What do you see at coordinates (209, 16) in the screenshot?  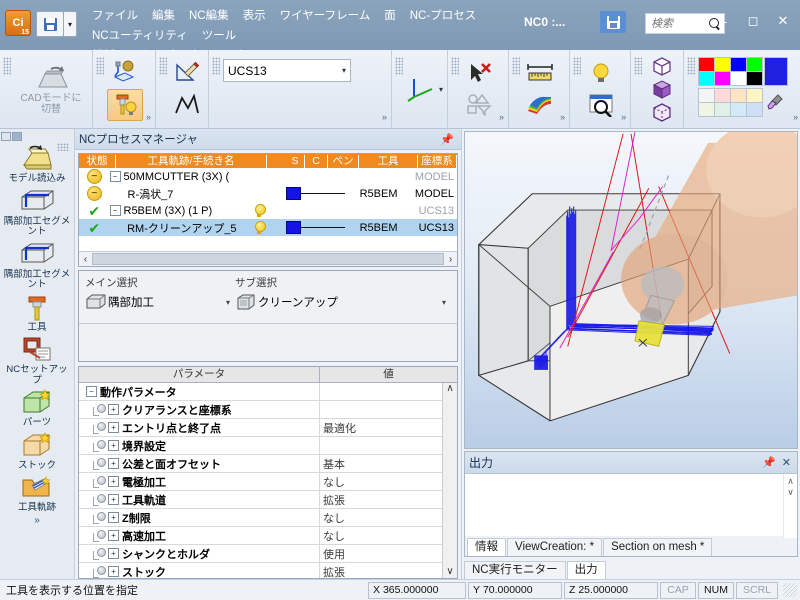 I see `menu-item-nc-edit: NC編集` at bounding box center [209, 16].